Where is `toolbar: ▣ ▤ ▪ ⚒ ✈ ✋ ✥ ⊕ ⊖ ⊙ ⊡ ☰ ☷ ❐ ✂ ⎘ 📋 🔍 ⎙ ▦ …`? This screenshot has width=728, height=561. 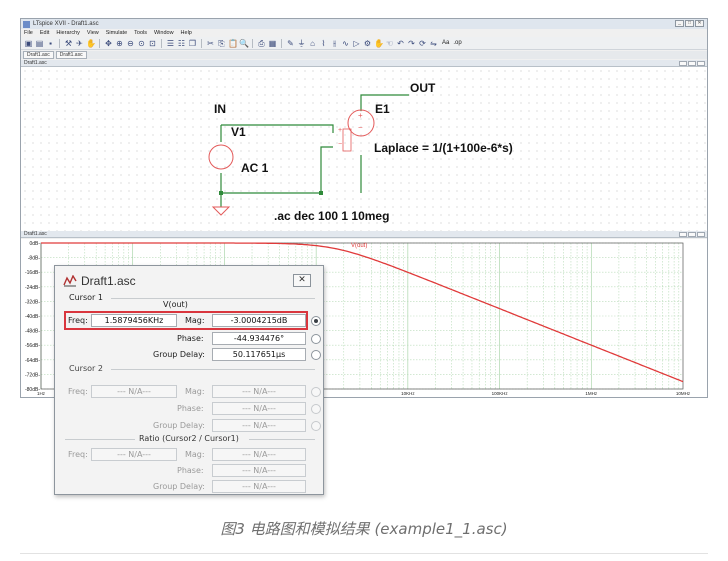
toolbar: ▣ ▤ ▪ ⚒ ✈ ✋ ✥ ⊕ ⊖ ⊙ ⊡ ☰ ☷ ❐ ✂ ⎘ 📋 🔍 ⎙ ▦ … is located at coordinates (364, 43).